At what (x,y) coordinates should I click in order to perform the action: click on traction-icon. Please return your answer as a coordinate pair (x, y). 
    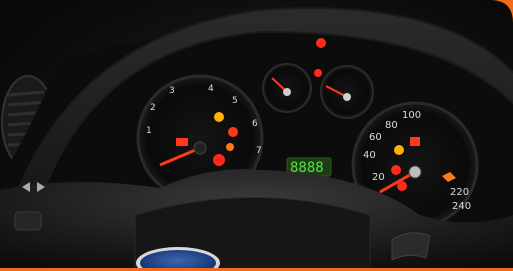
    Looking at the image, I should click on (230, 147).